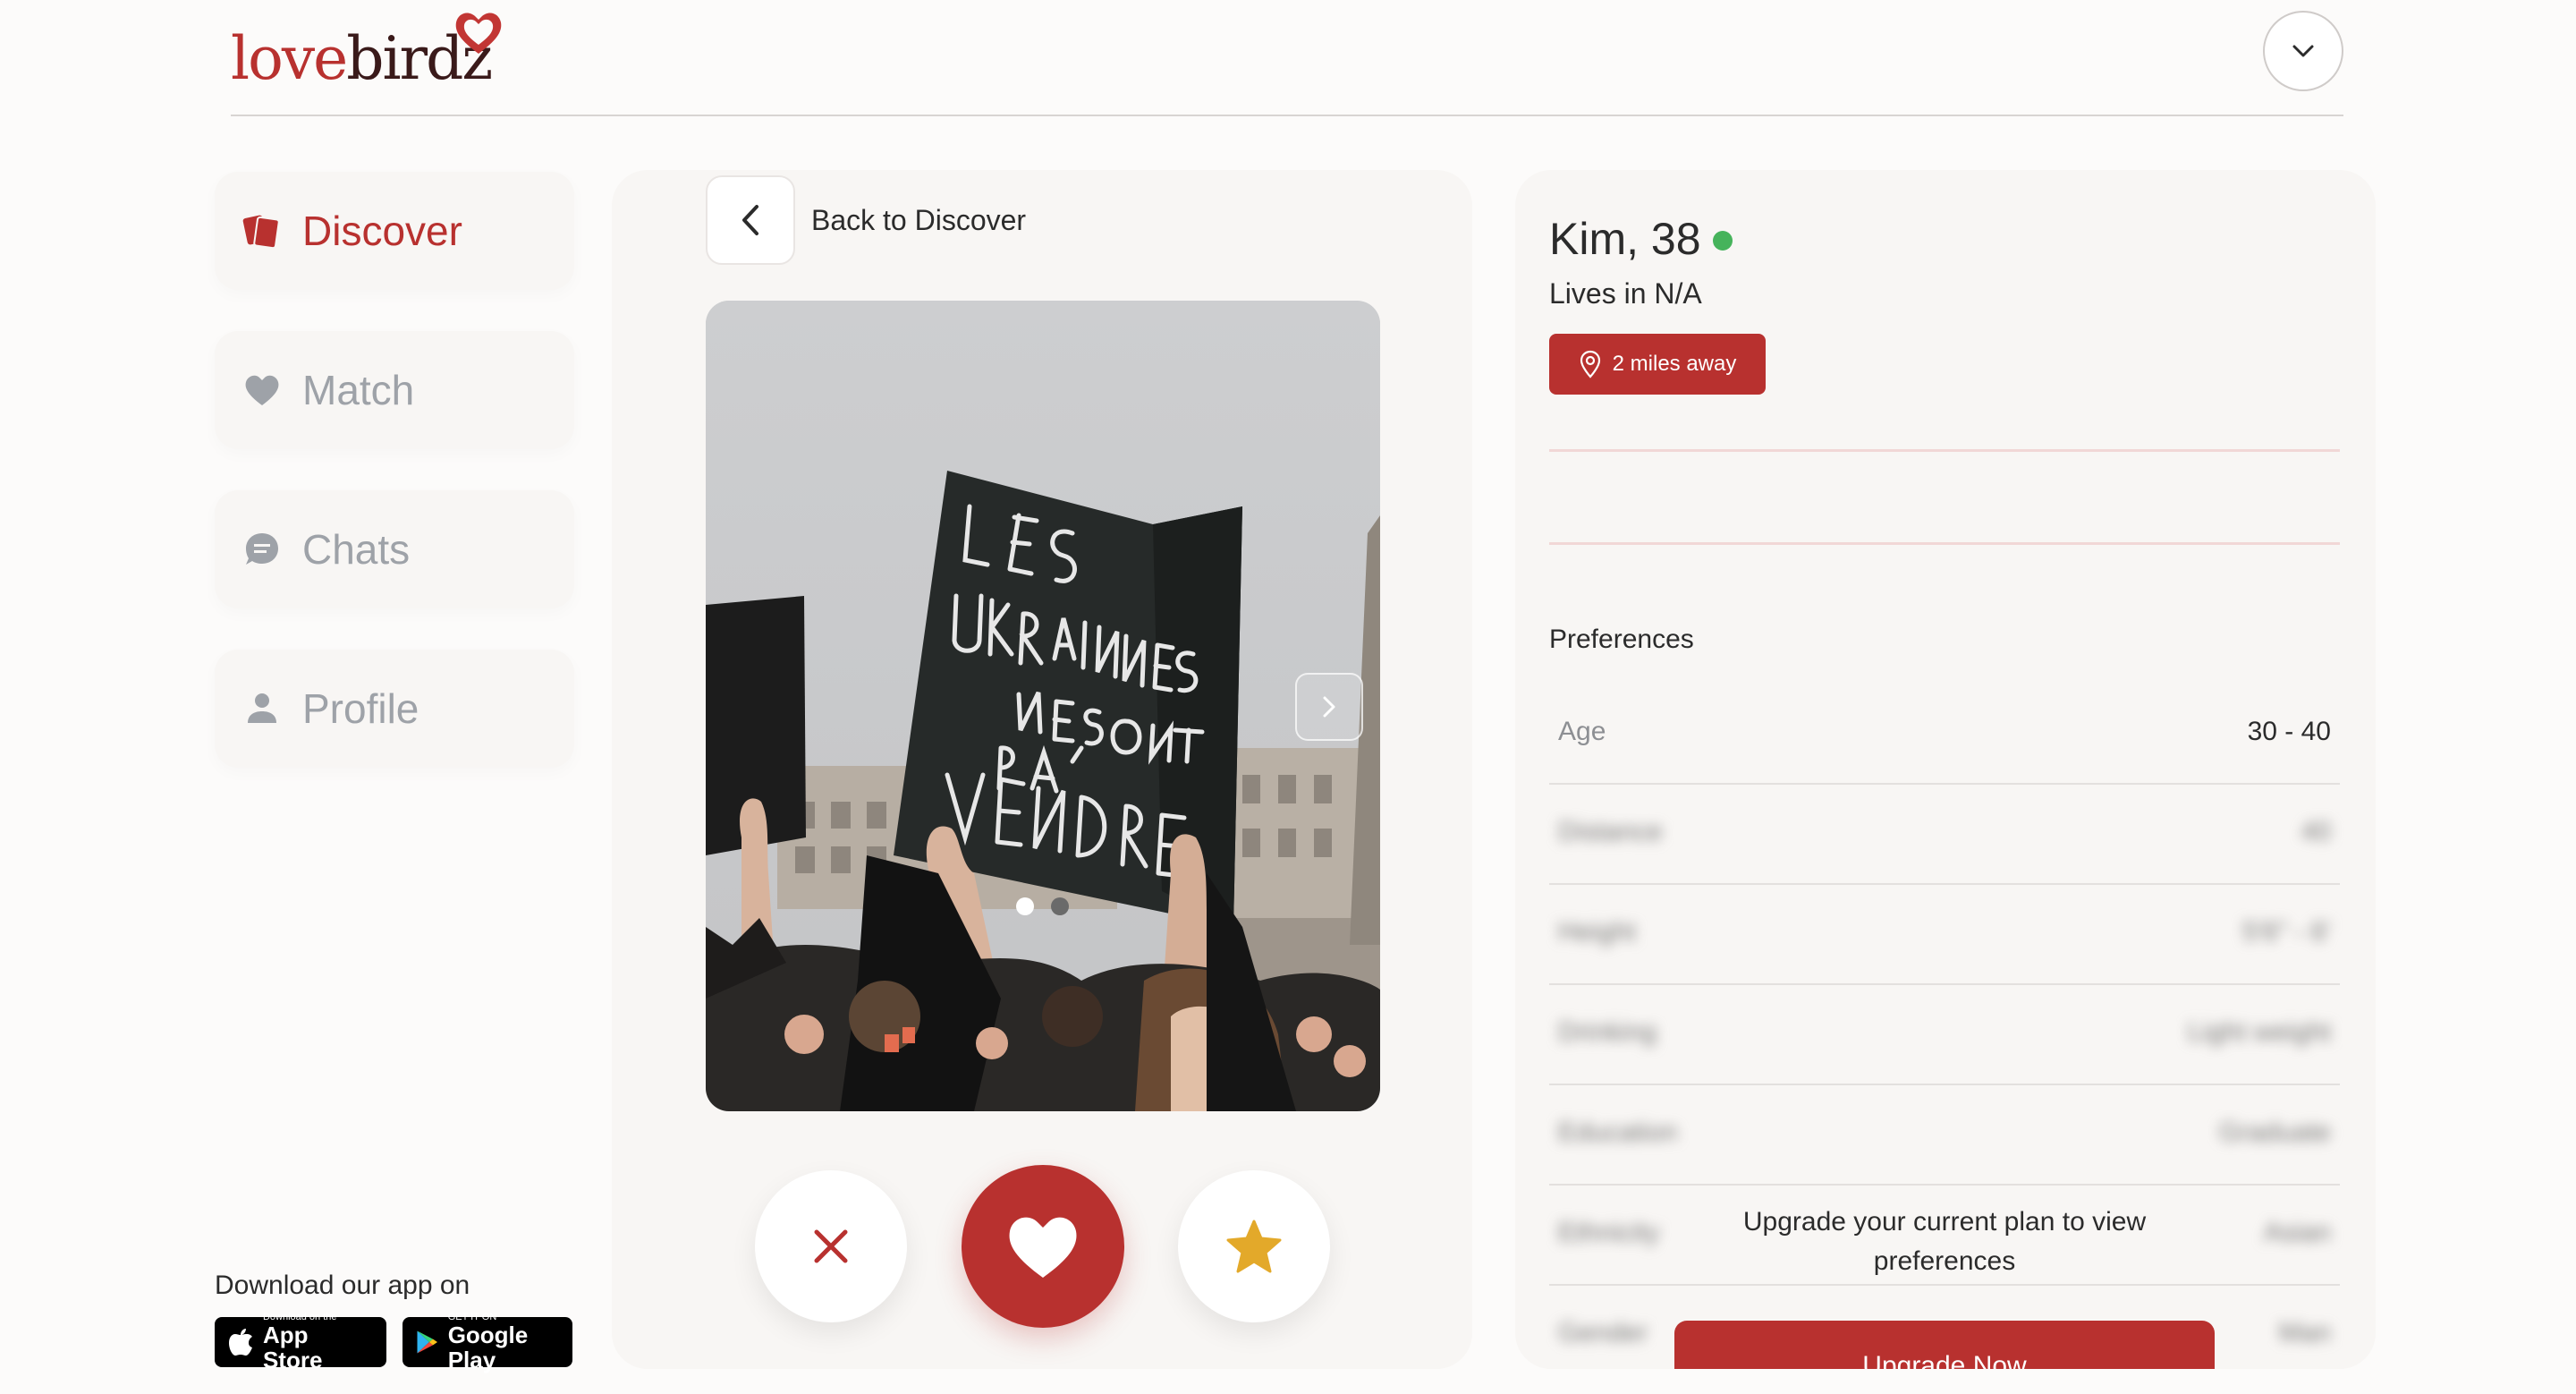  What do you see at coordinates (374, 52) in the screenshot?
I see `lovebirdz-logo: lovebirdz` at bounding box center [374, 52].